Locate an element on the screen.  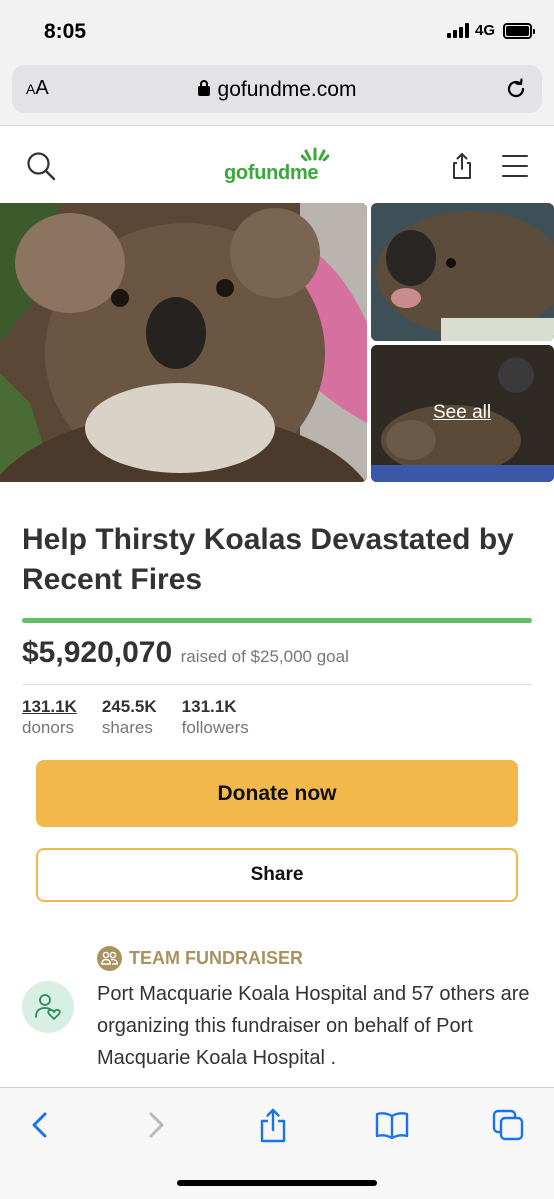
url-display: gofundme.com is located at coordinates (277, 90).